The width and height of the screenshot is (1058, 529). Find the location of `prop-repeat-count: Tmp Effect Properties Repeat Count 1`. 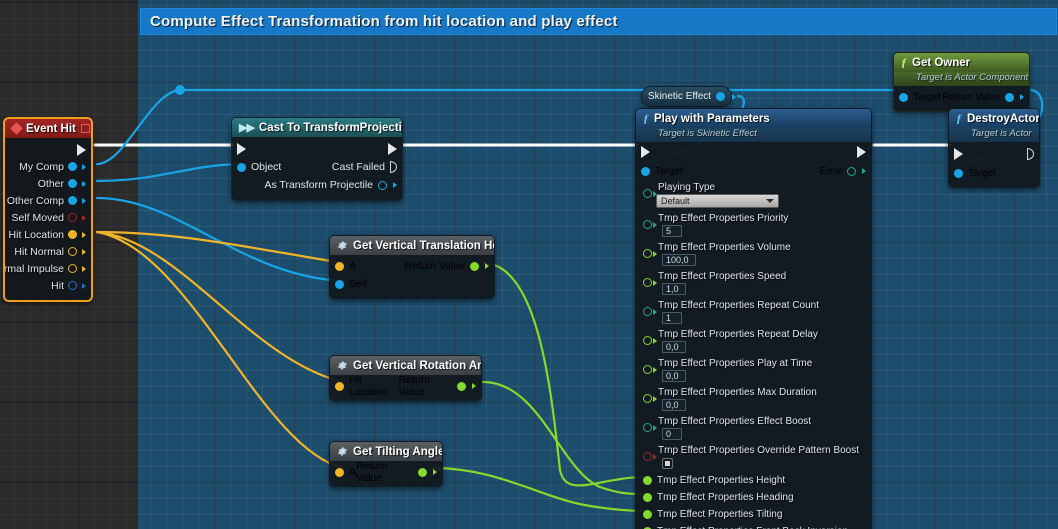

prop-repeat-count: Tmp Effect Properties Repeat Count 1 is located at coordinates (753, 312).